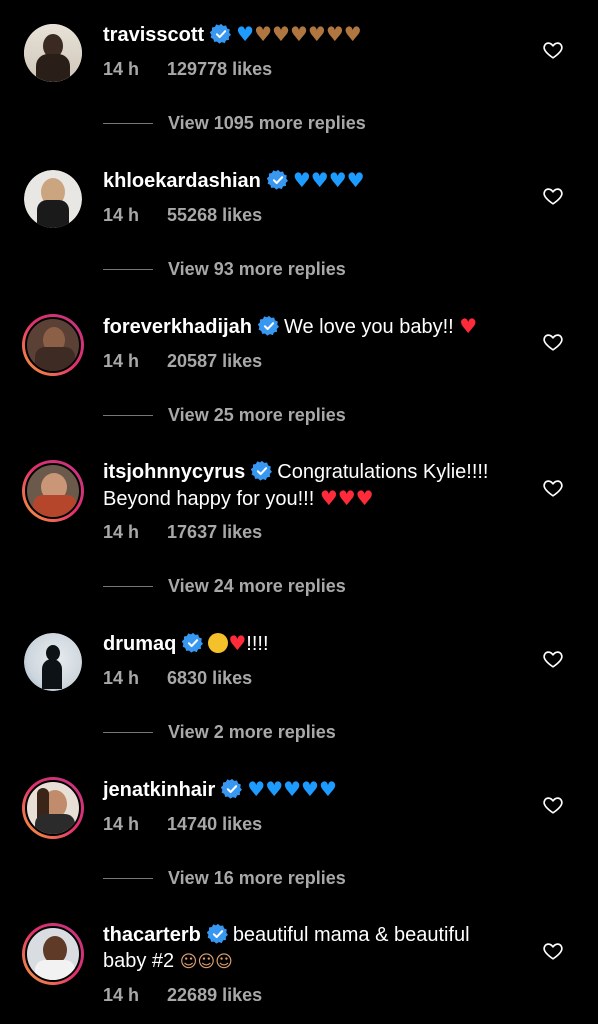 This screenshot has width=598, height=1024. What do you see at coordinates (214, 995) in the screenshot?
I see `likes-count: 22689 likes` at bounding box center [214, 995].